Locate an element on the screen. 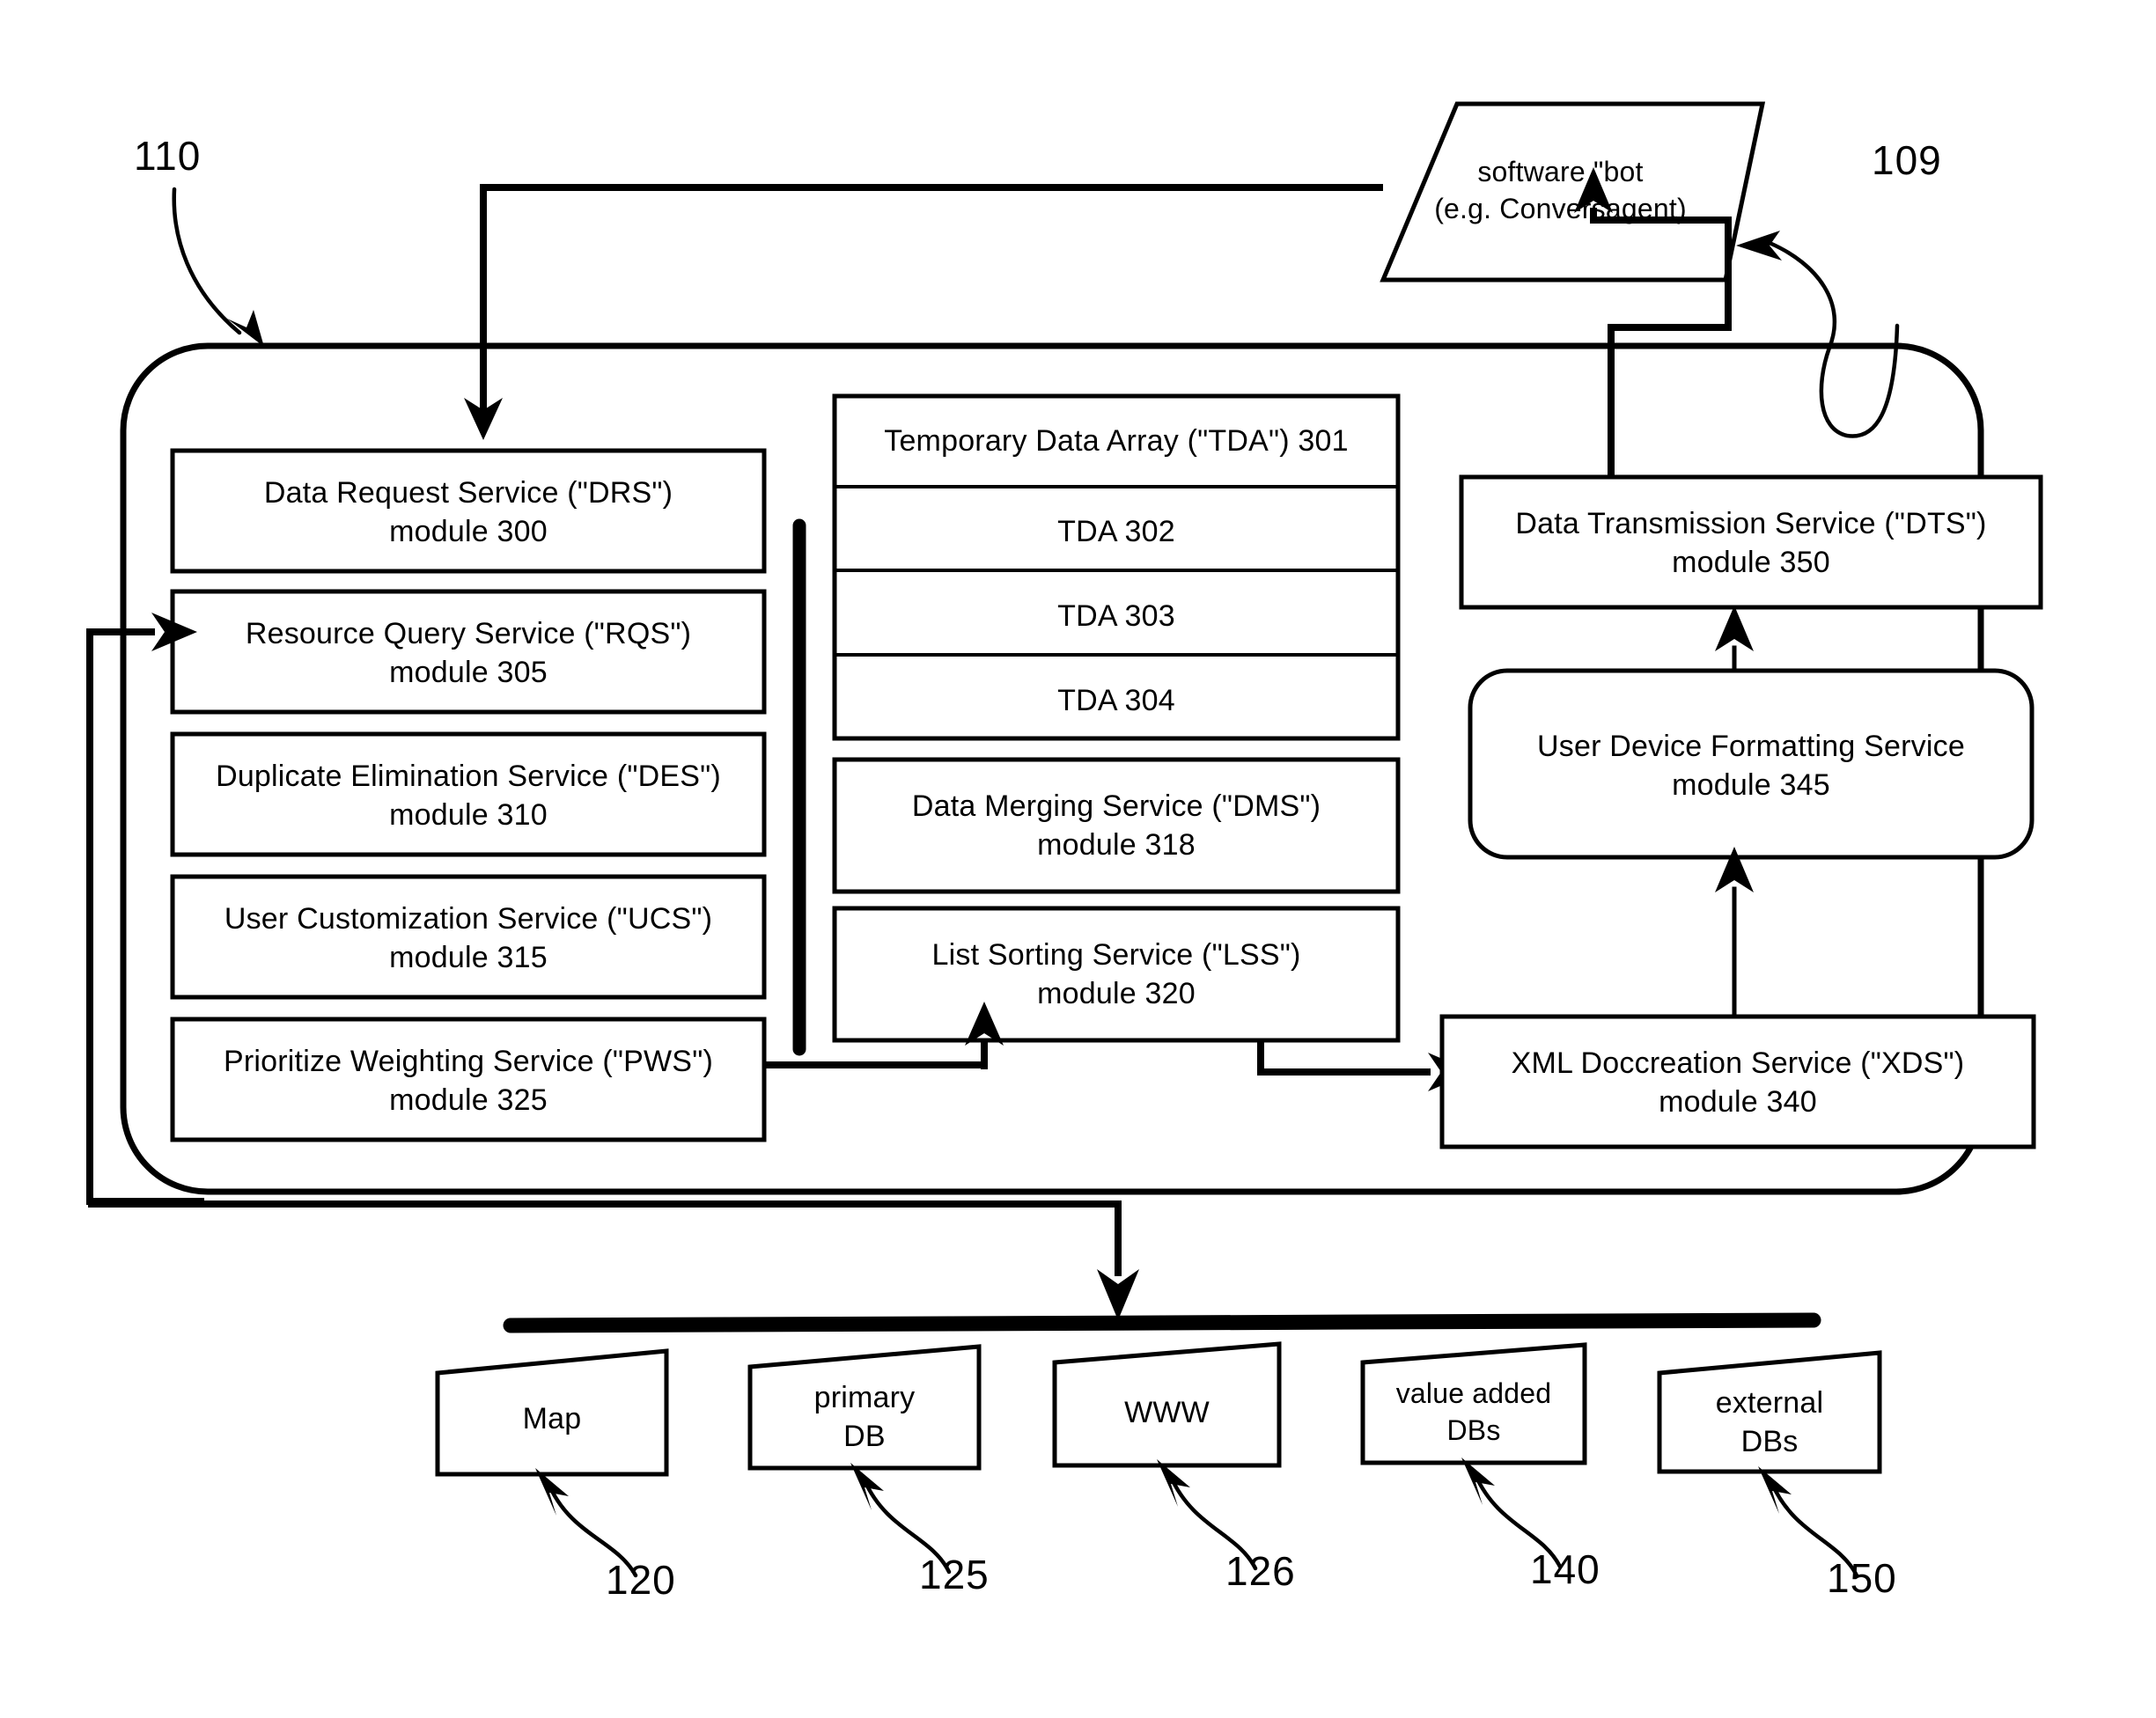 The width and height of the screenshot is (2156, 1718). ref-number-110: 110 is located at coordinates (168, 156).